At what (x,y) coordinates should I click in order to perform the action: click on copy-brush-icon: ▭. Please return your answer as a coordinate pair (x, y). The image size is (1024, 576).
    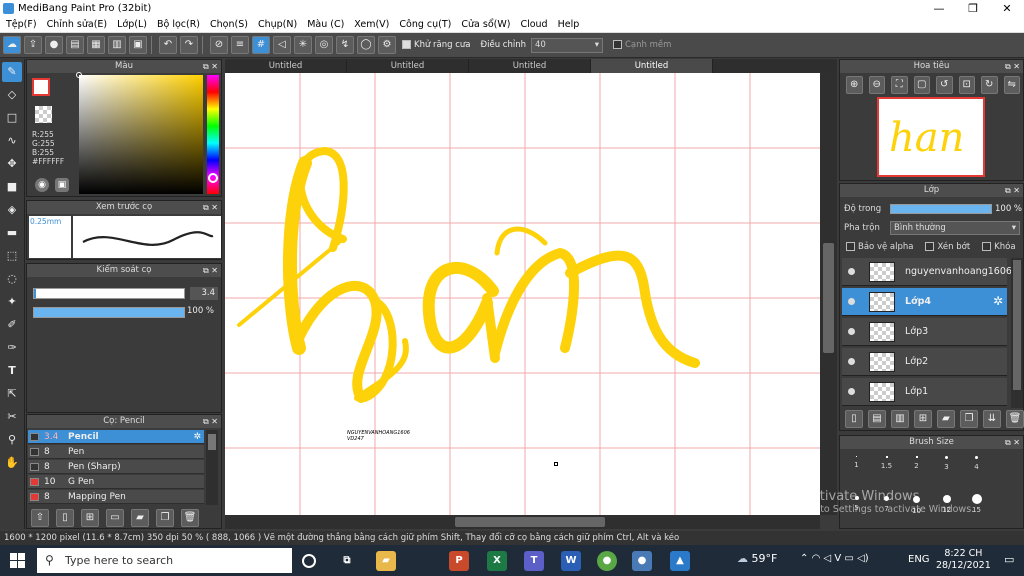
    Looking at the image, I should click on (115, 518).